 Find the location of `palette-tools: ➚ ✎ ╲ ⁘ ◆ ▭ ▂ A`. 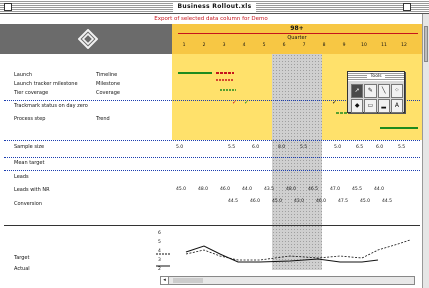

palette-tools: ➚ ✎ ╲ ⁘ ◆ ▭ ▂ A is located at coordinates (377, 98).